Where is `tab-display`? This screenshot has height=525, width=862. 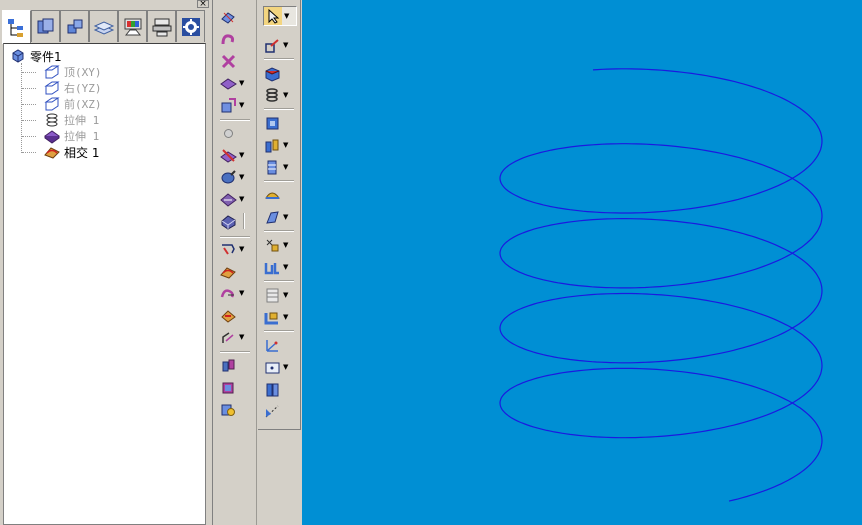 tab-display is located at coordinates (161, 26).